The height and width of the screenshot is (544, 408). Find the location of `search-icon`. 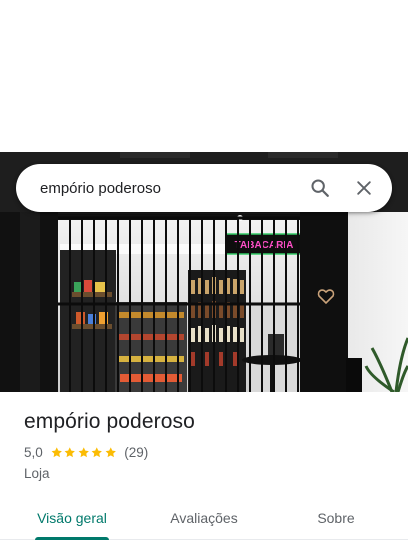

search-icon is located at coordinates (320, 188).